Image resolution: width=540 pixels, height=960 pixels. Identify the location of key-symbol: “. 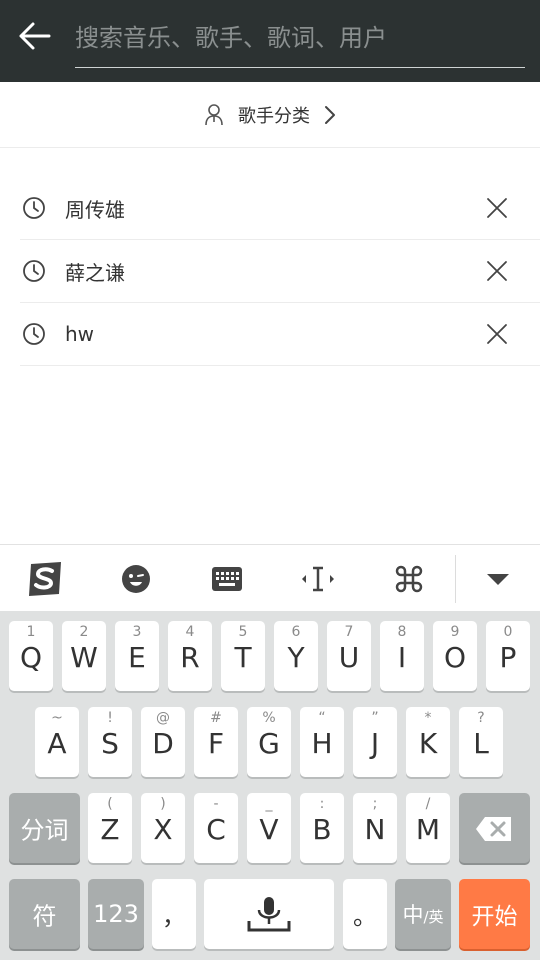
(322, 718).